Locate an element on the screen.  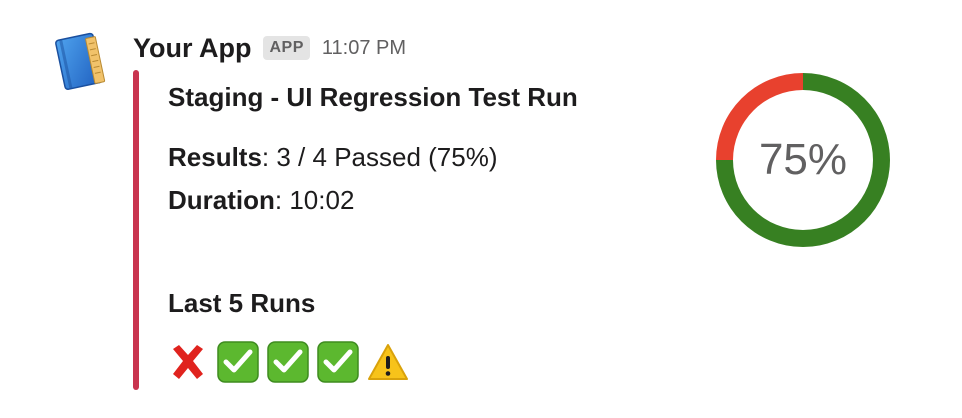
message-header: Your App APP 11:07 PM is located at coordinates (269, 48).